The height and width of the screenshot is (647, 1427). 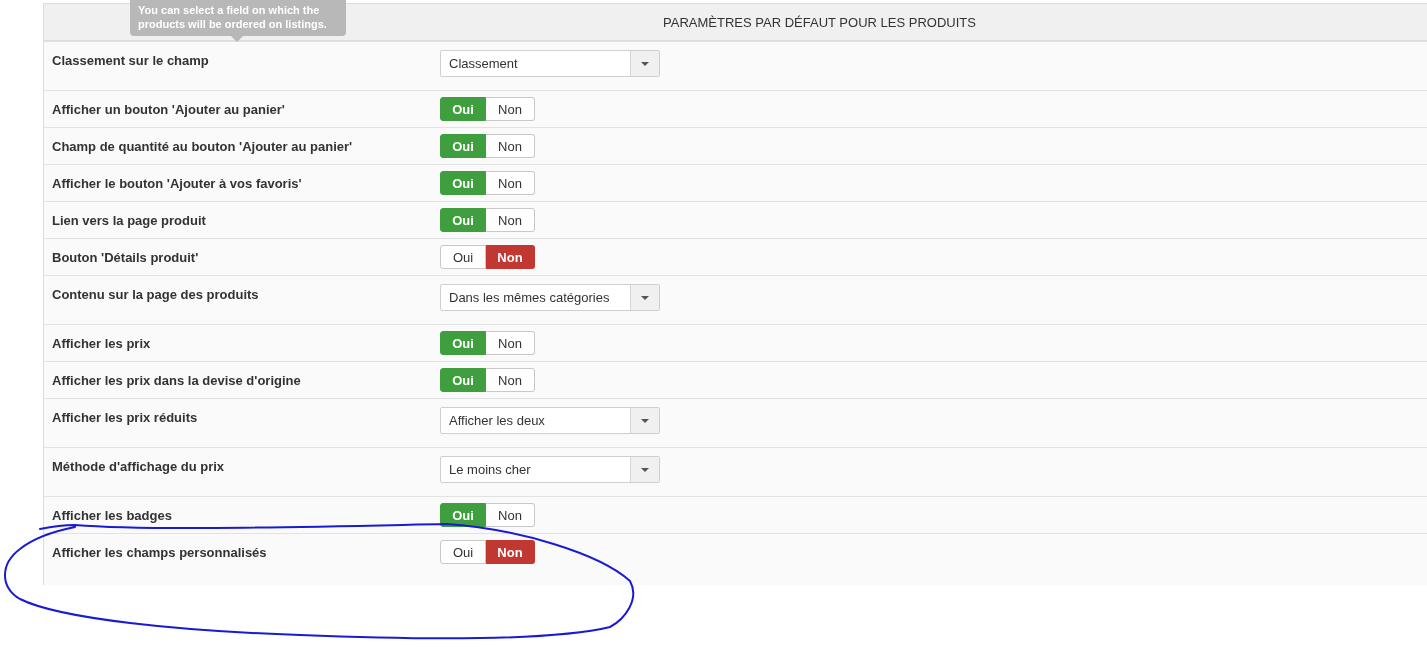 What do you see at coordinates (550, 297) in the screenshot?
I see `dropdown: Dans les mêmes catégories` at bounding box center [550, 297].